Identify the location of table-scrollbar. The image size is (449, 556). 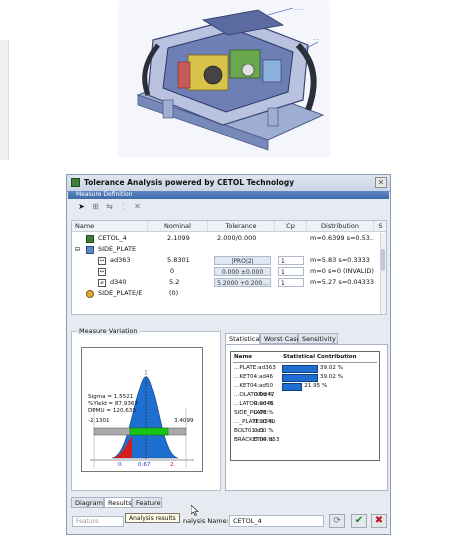
(383, 273).